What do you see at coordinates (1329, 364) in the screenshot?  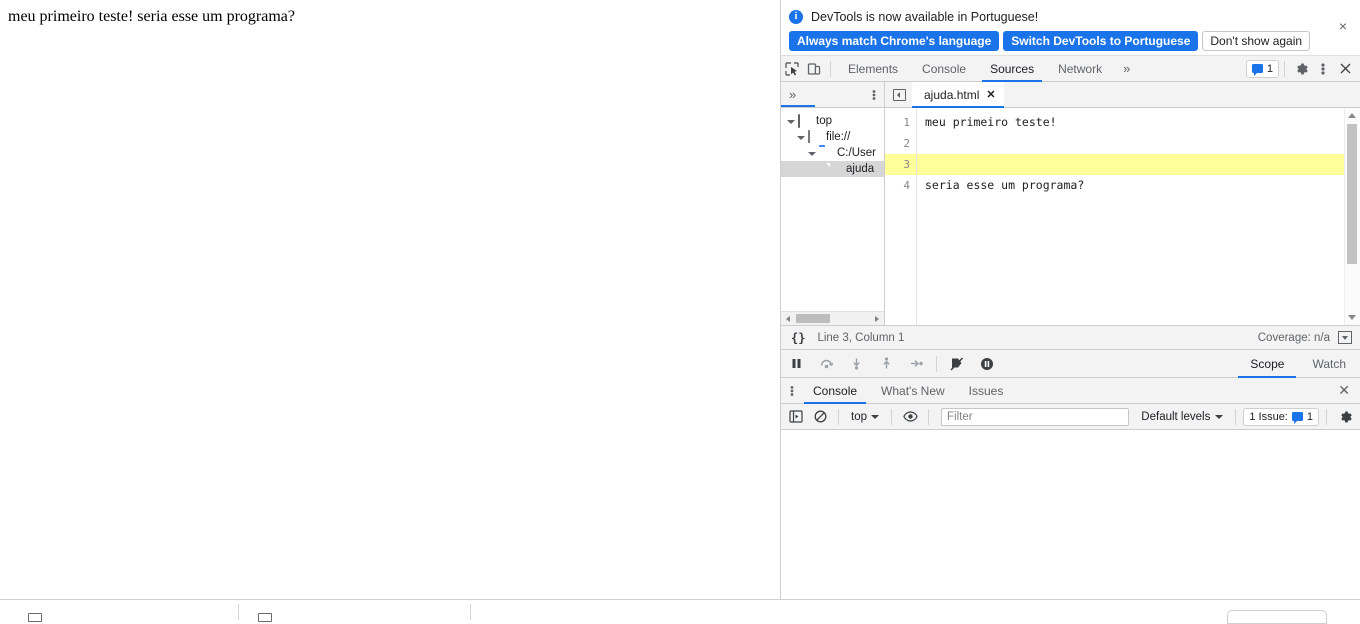 I see `tab-watch: Watch` at bounding box center [1329, 364].